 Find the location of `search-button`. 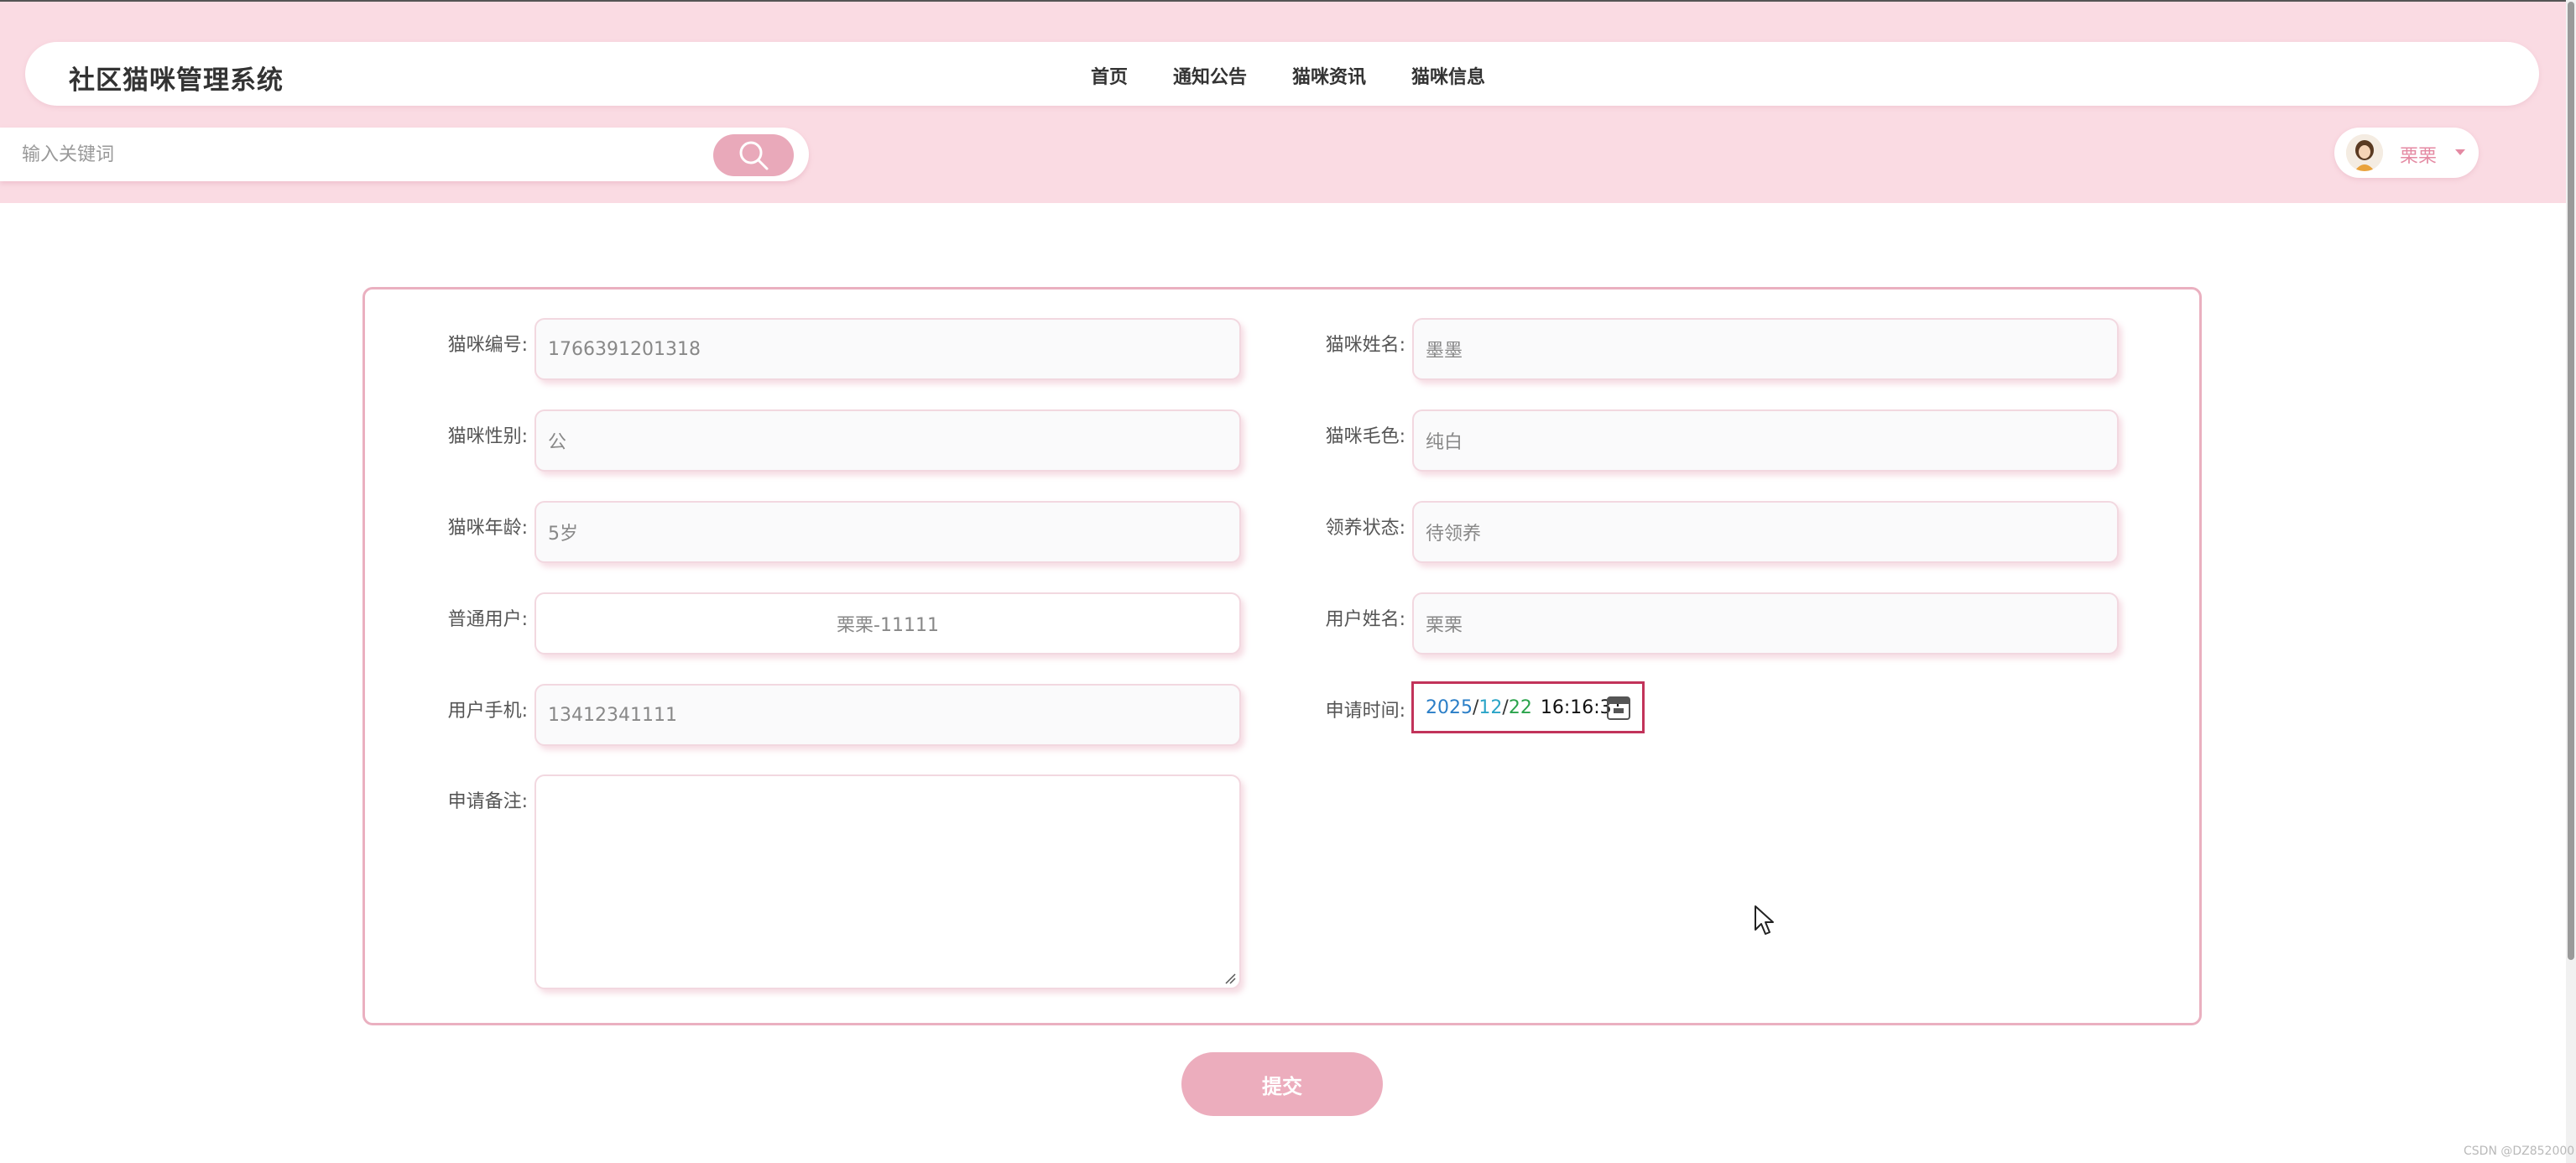

search-button is located at coordinates (753, 155).